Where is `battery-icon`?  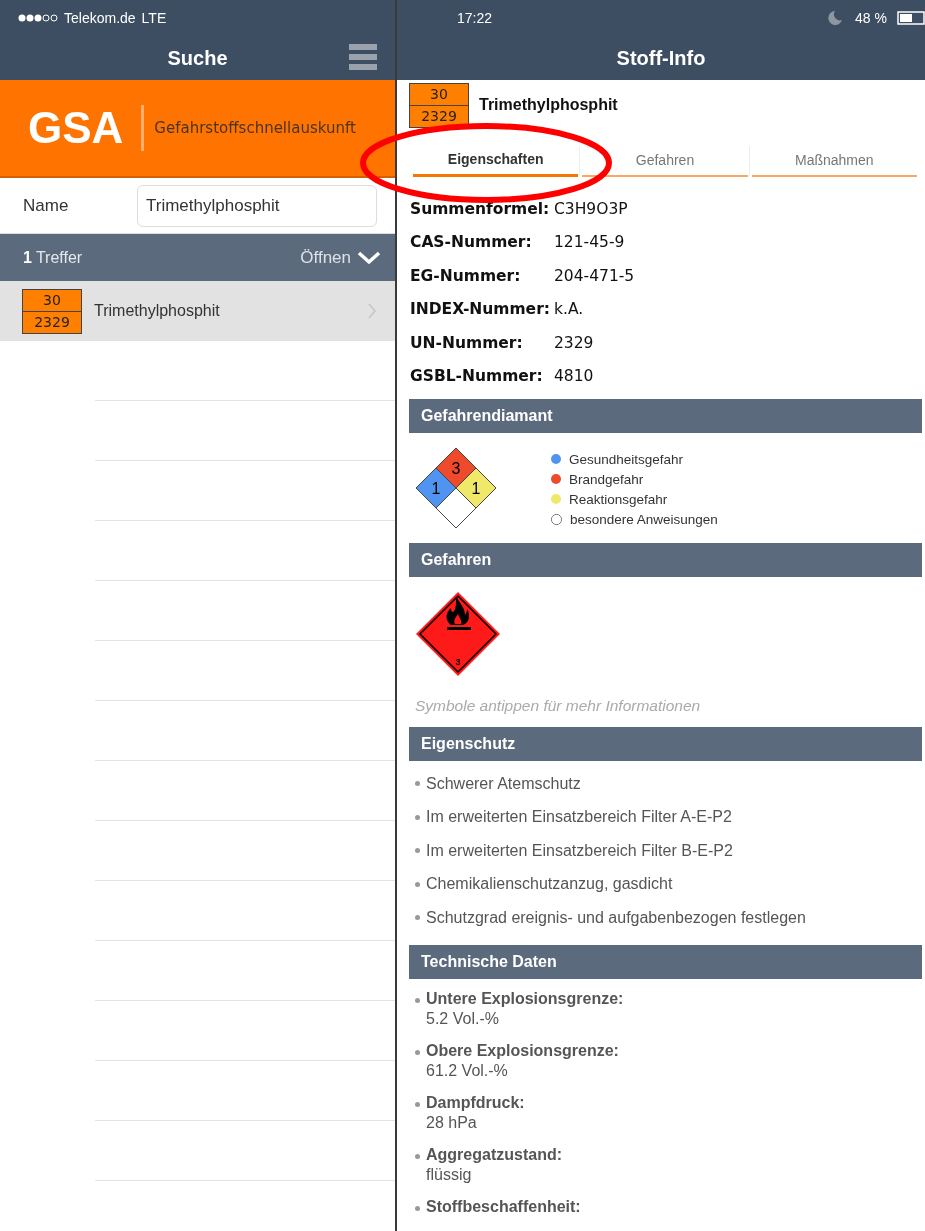 battery-icon is located at coordinates (911, 18).